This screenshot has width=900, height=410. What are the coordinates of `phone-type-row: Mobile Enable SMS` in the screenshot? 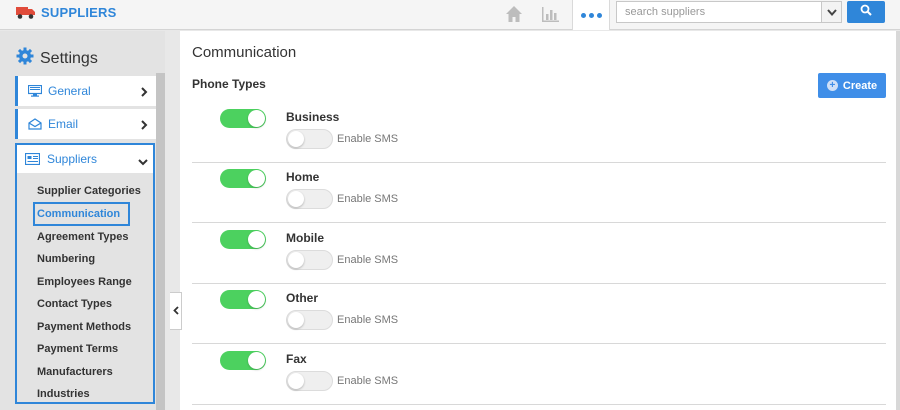 It's located at (539, 254).